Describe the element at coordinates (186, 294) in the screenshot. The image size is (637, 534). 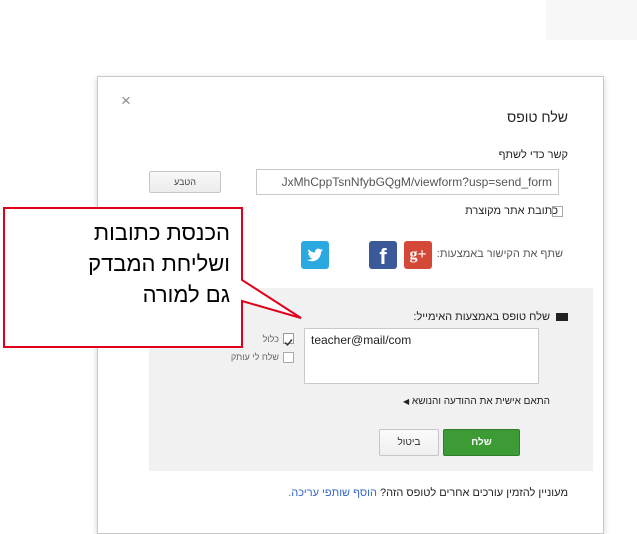
I see `callout-line: גם למורה` at that location.